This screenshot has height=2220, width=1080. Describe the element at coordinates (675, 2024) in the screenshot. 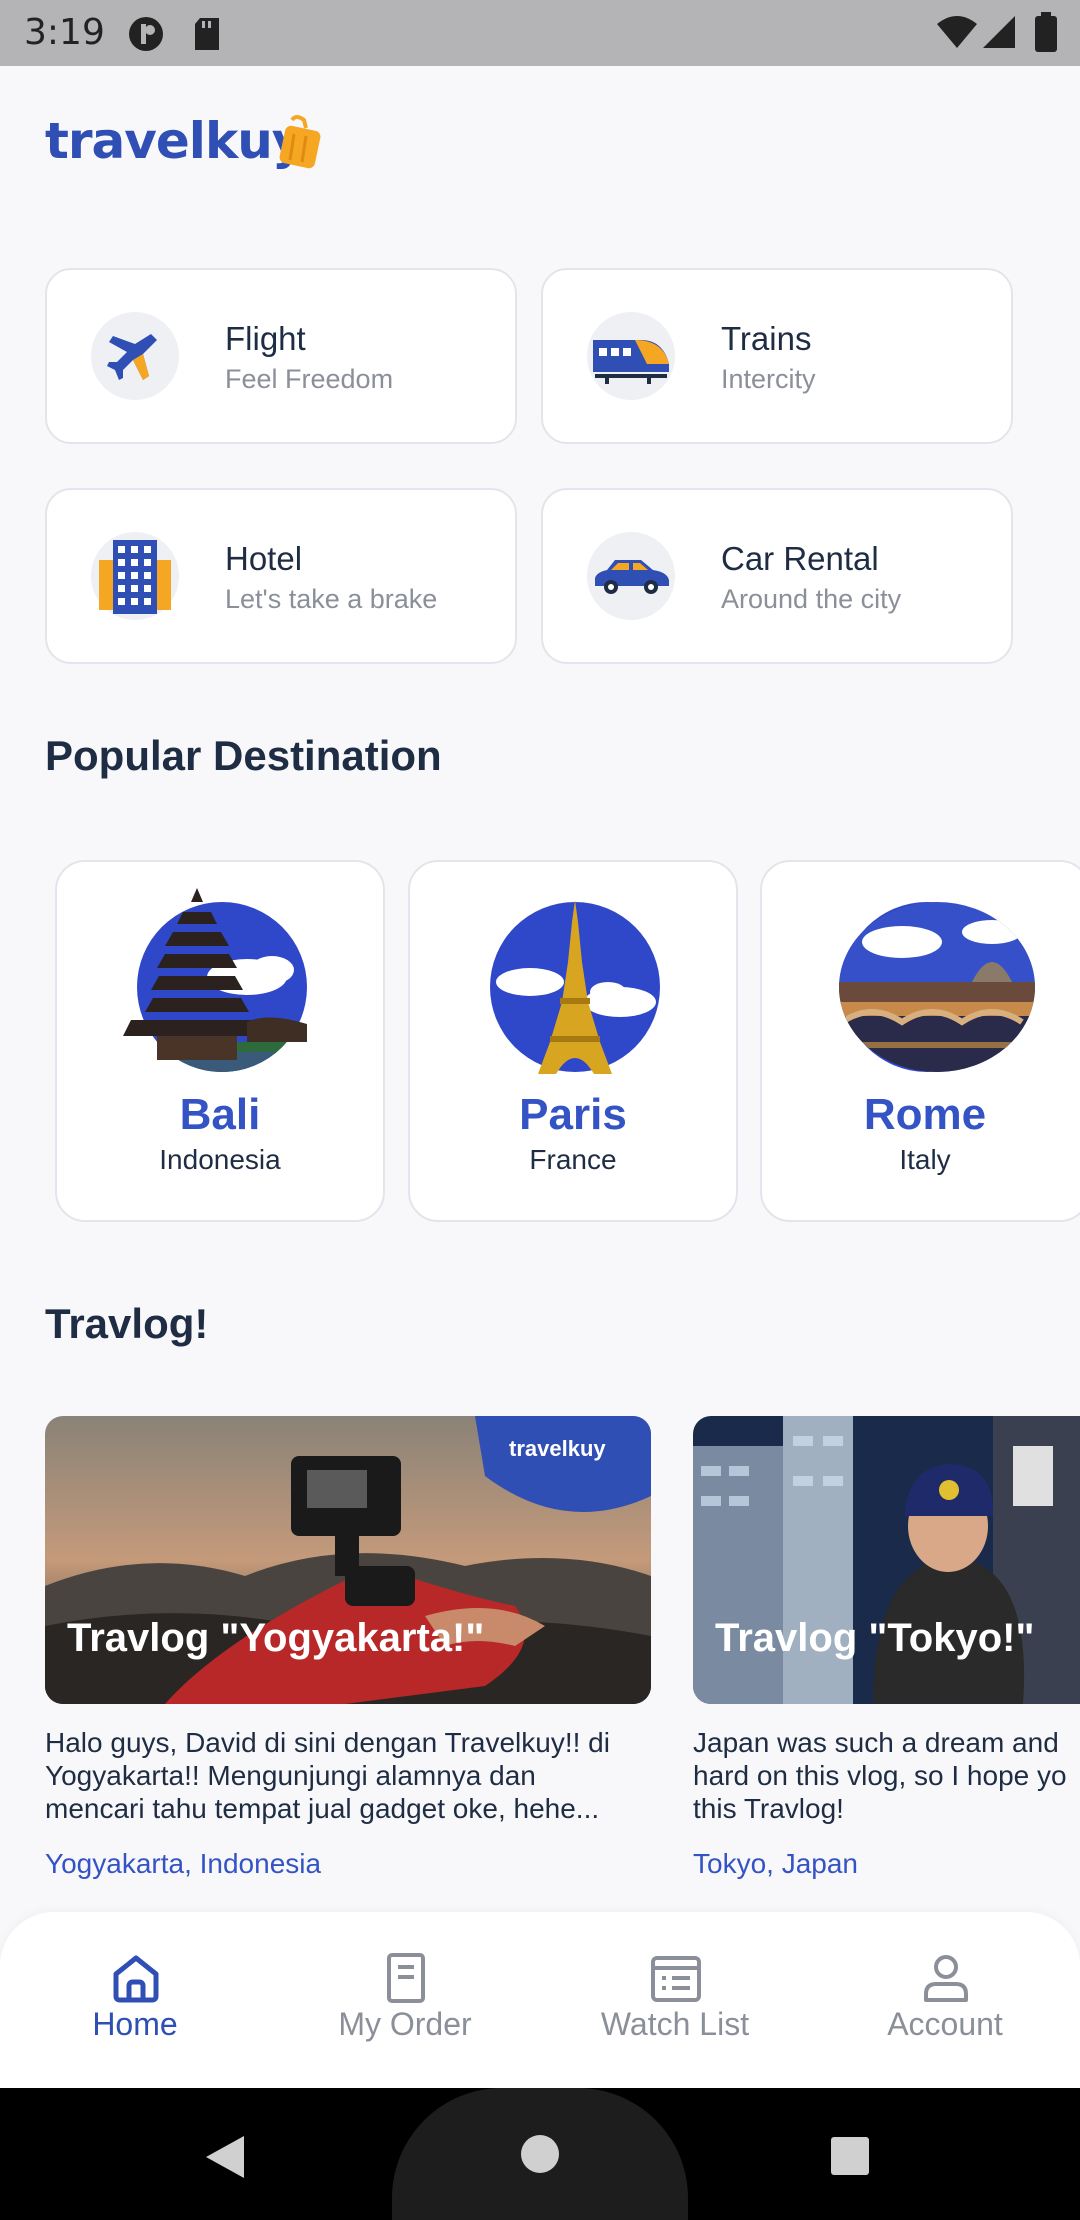

I see `nav-label: Watch List` at that location.